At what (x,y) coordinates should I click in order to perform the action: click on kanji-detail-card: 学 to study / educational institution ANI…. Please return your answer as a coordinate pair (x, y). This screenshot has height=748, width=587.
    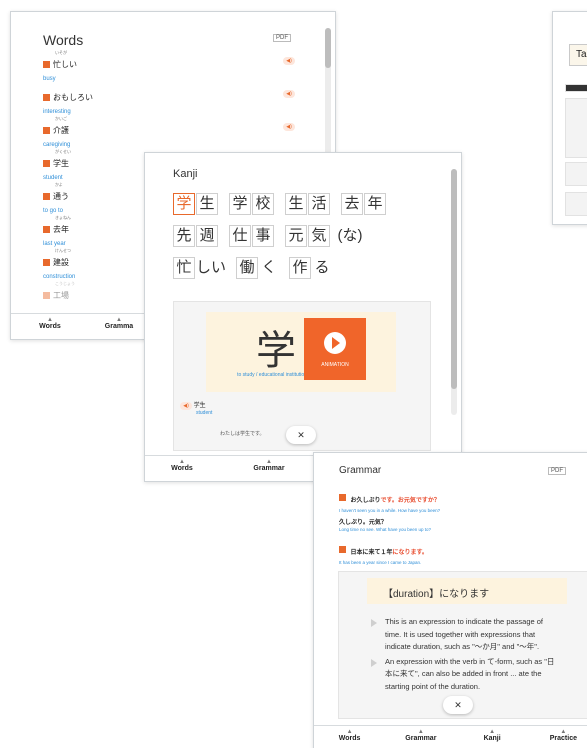
    Looking at the image, I should click on (302, 376).